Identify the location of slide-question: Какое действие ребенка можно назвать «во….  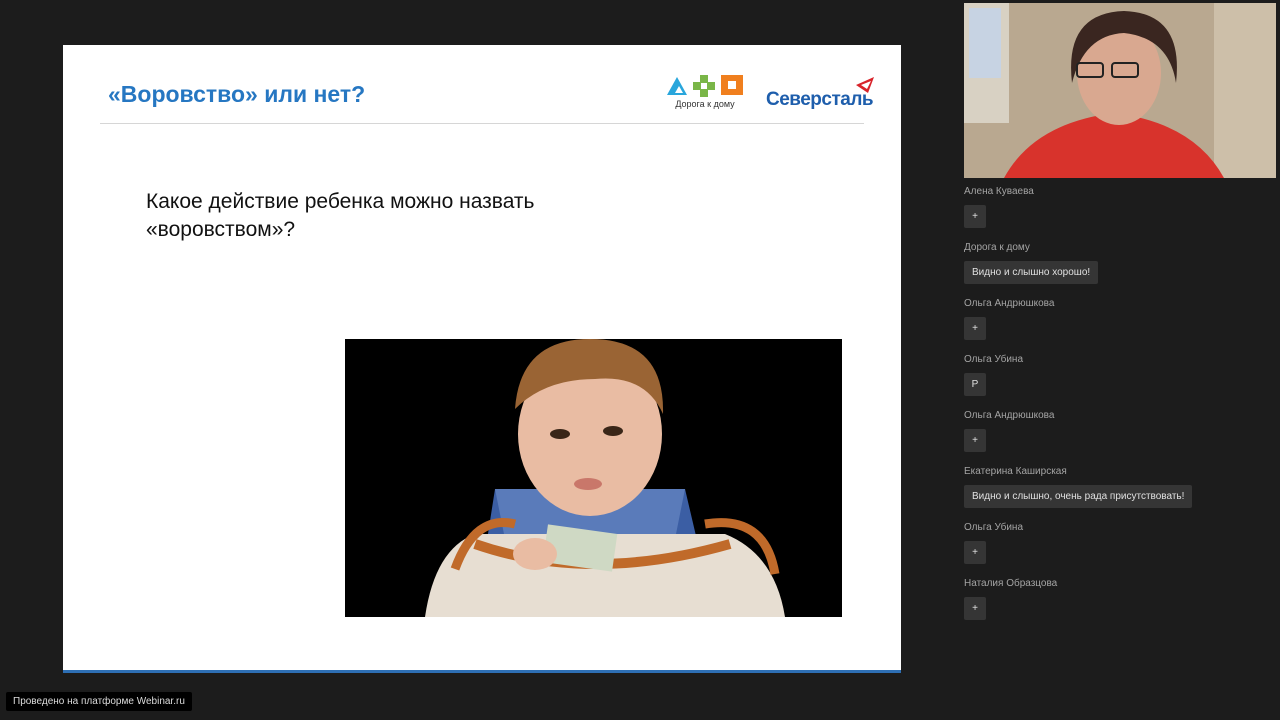
(340, 215).